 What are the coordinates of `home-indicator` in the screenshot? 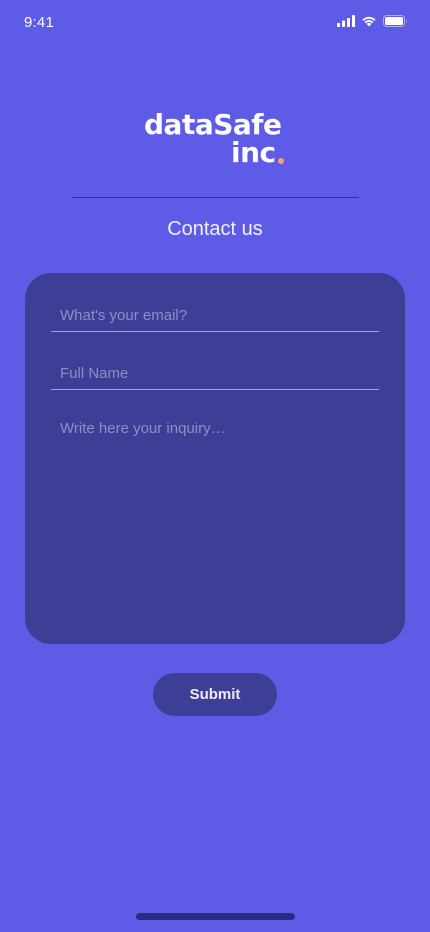 It's located at (215, 916).